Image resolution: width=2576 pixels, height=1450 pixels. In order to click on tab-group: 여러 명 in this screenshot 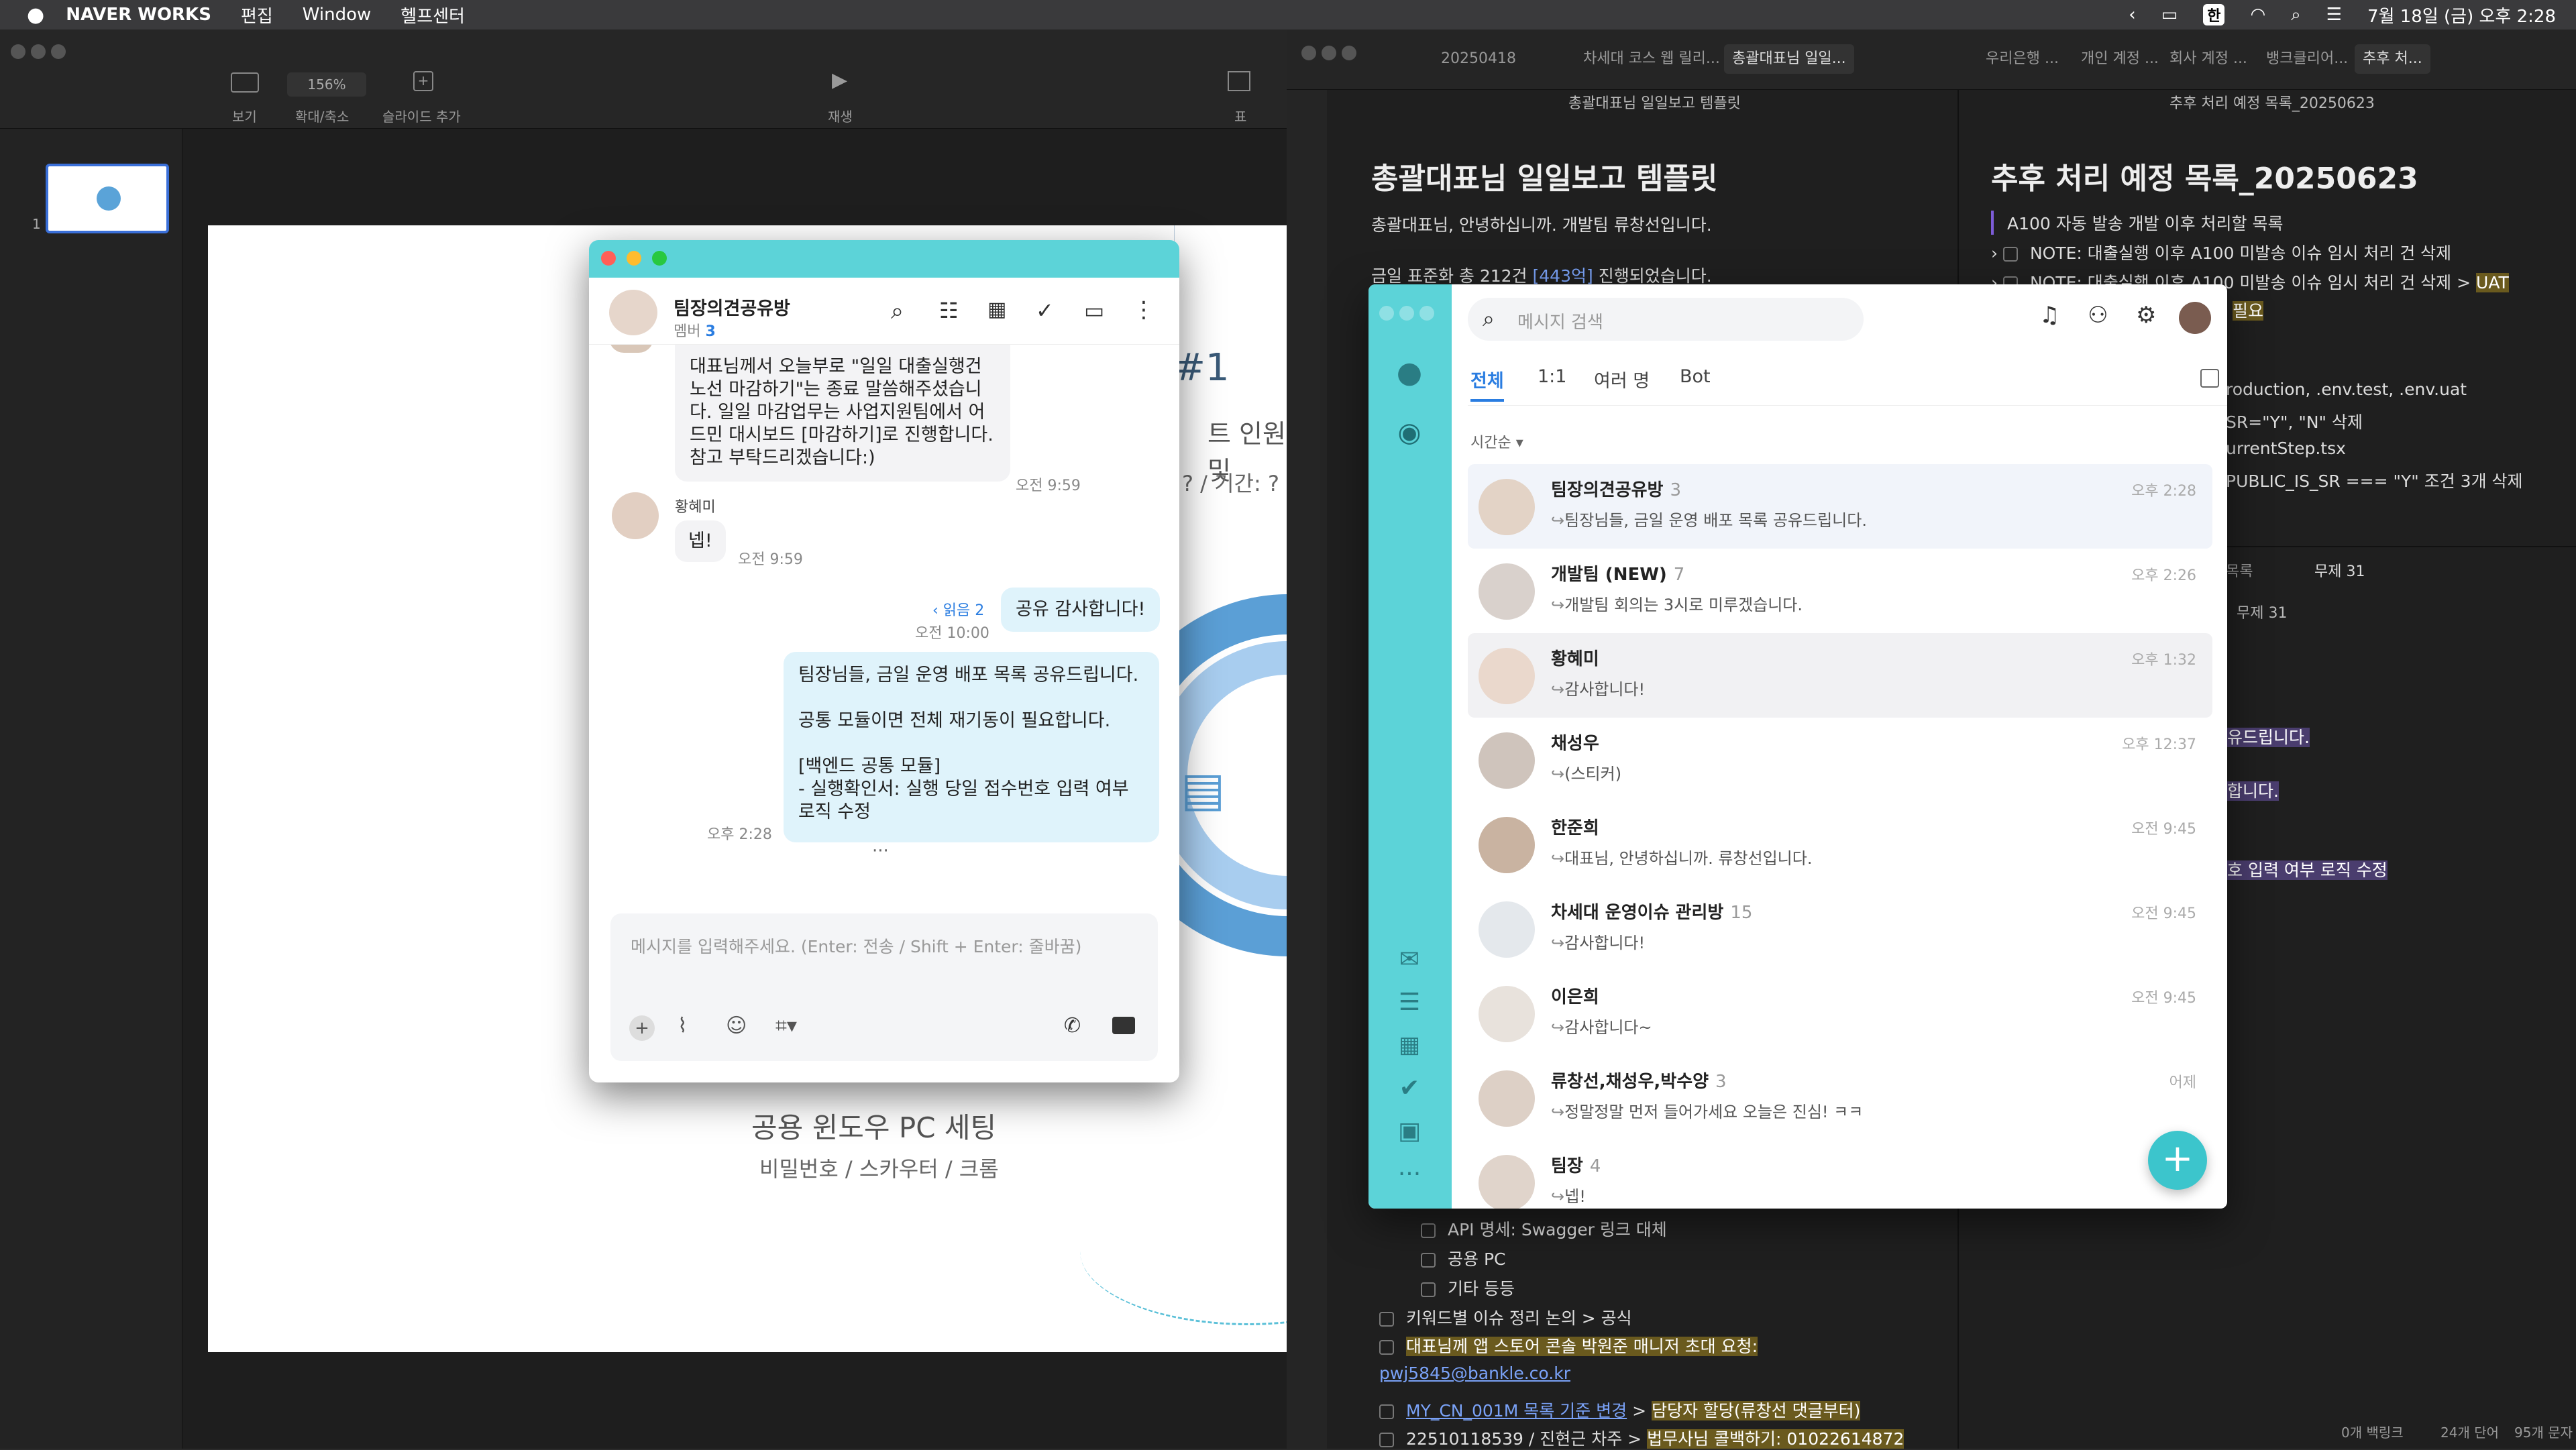, I will do `click(1622, 379)`.